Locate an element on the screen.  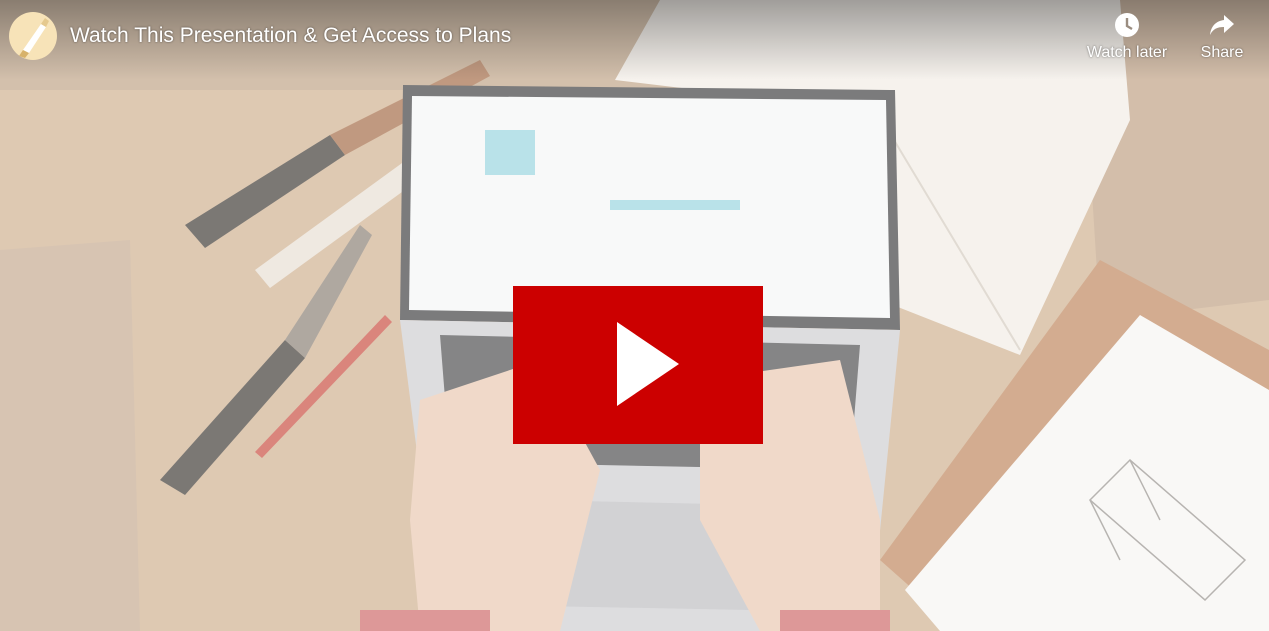
paintbrush-icon is located at coordinates (34, 38).